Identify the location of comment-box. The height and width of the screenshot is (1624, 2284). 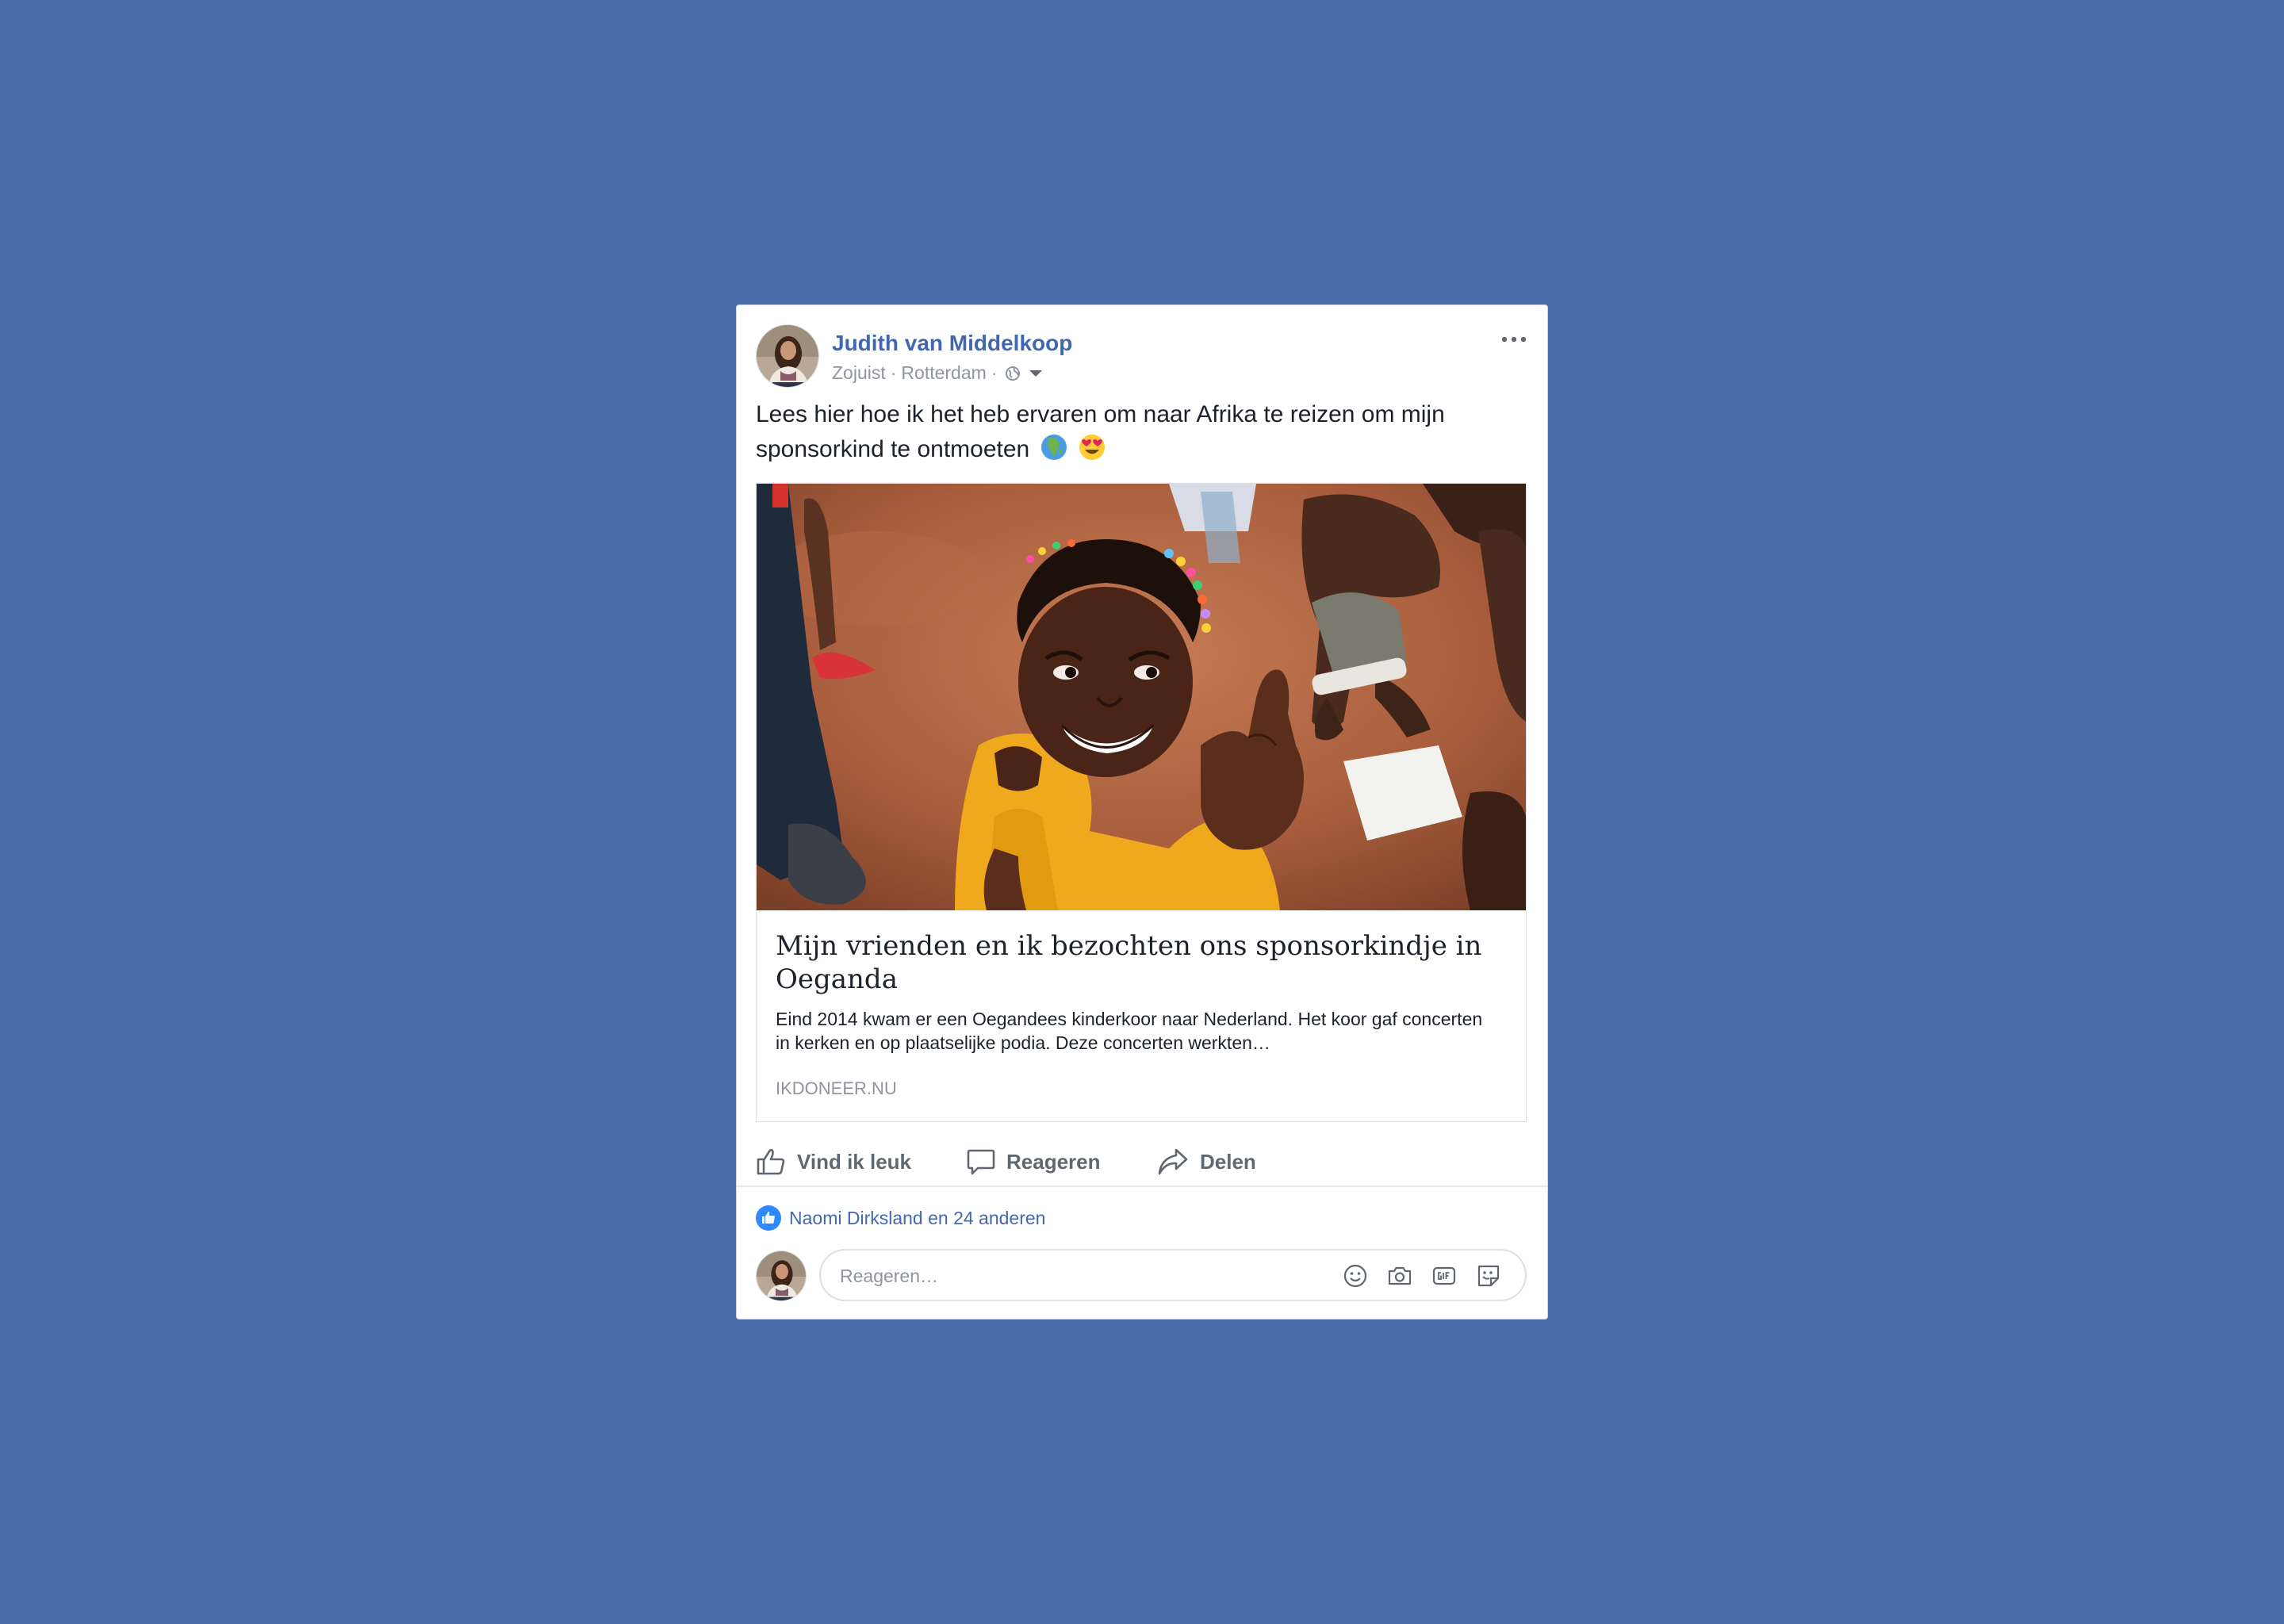
(1173, 1275).